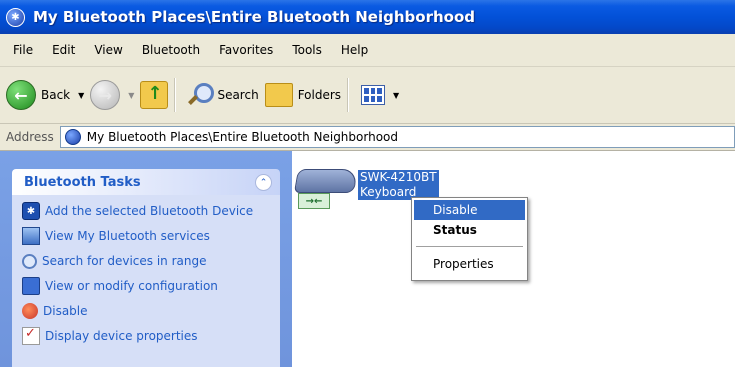  I want to click on connected-arrows-icon: →←, so click(314, 201).